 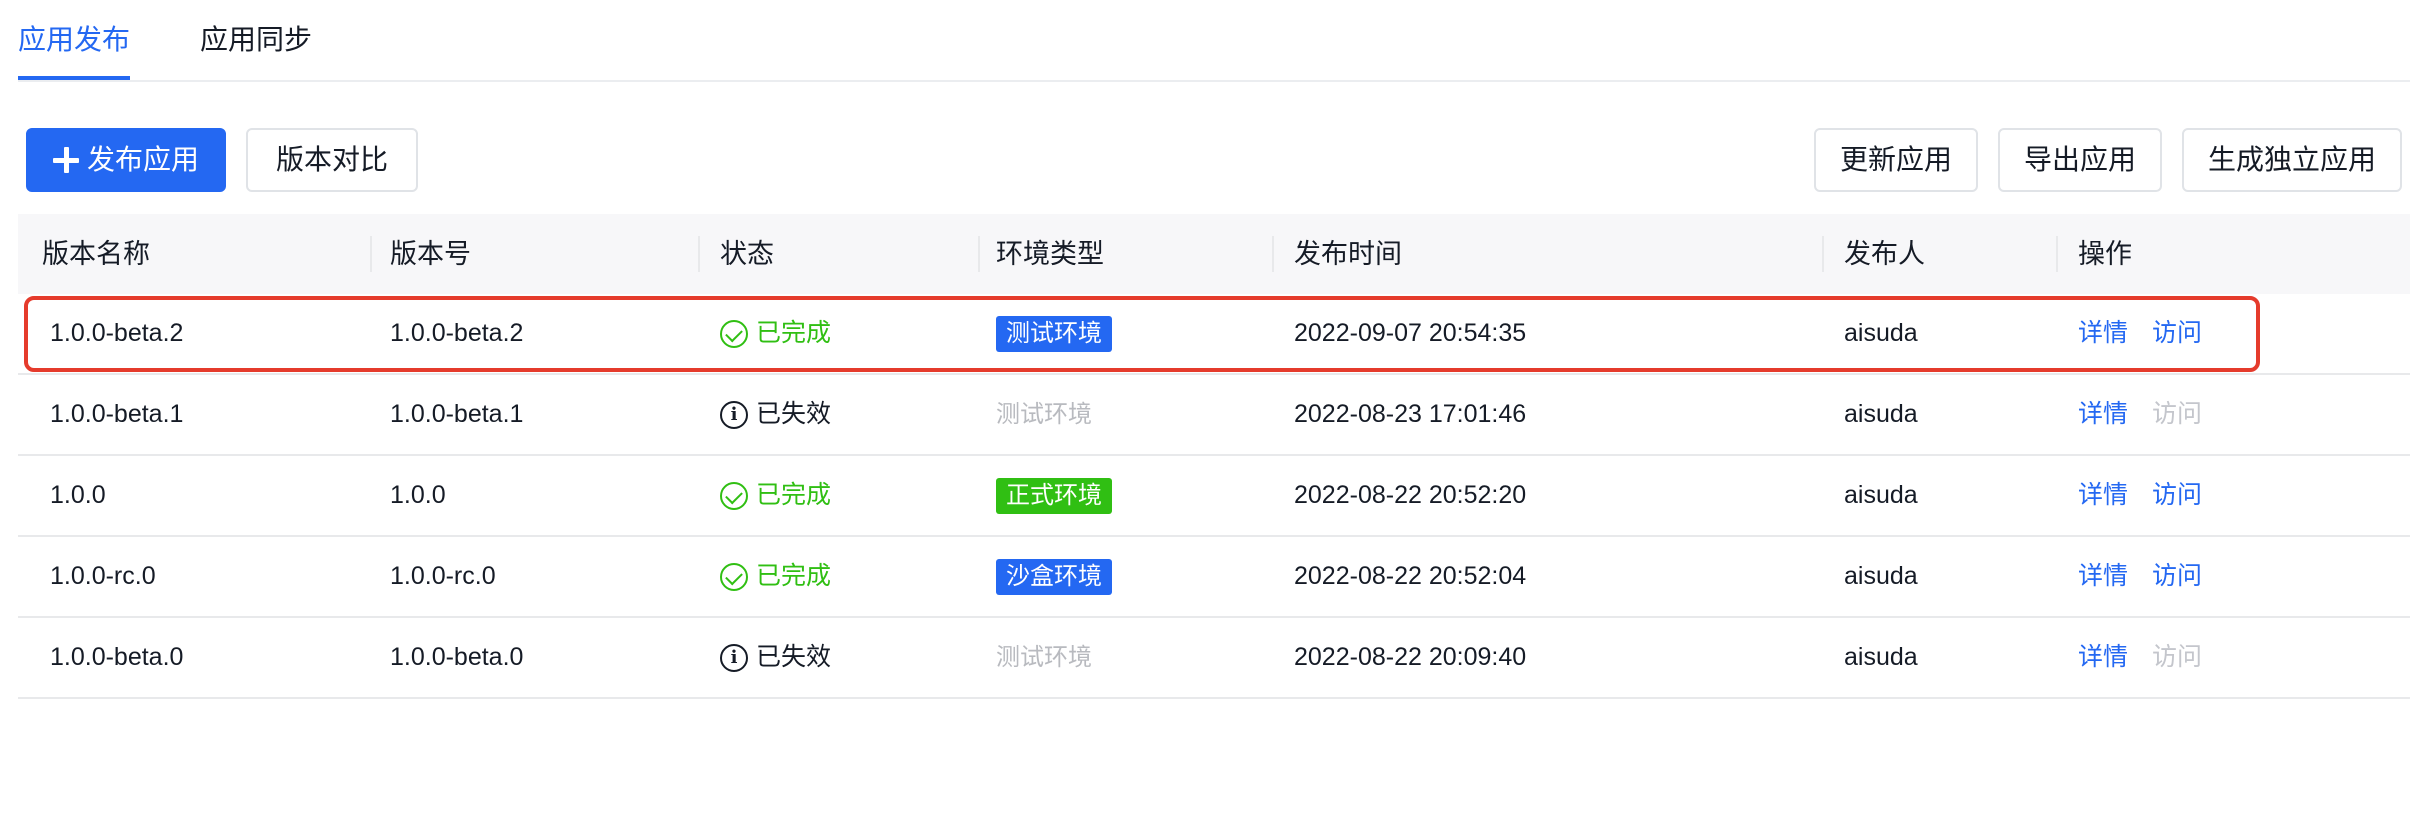 I want to click on version-number-cell: 1.0.0-rc.0, so click(x=443, y=576).